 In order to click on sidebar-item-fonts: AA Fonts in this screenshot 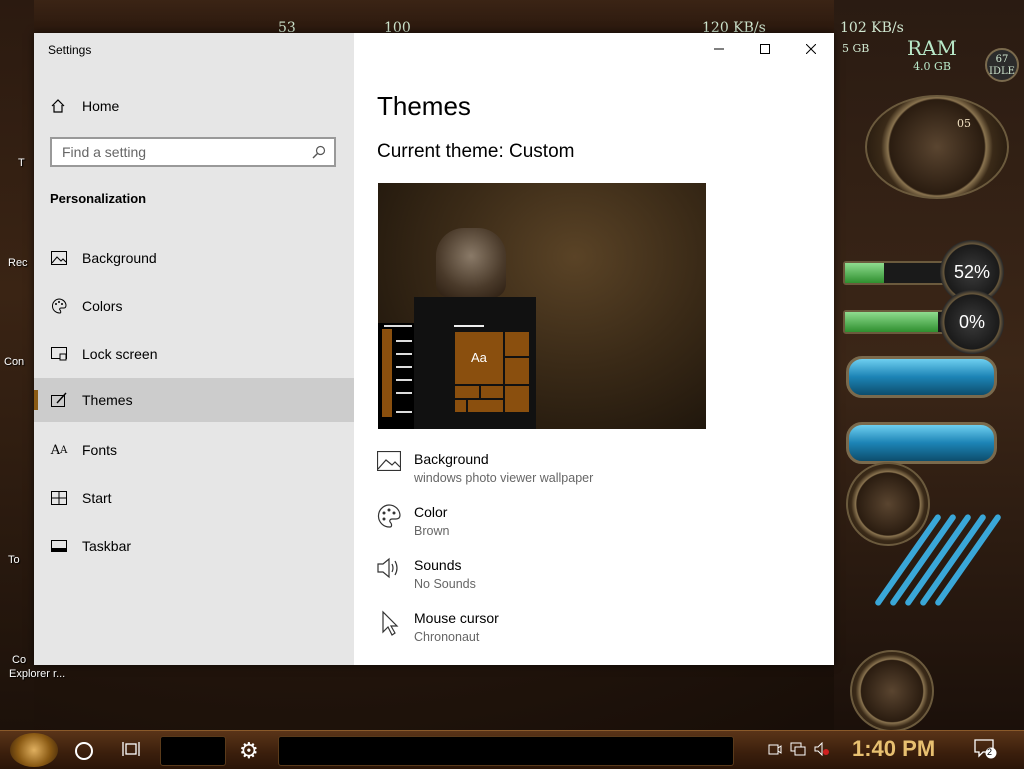, I will do `click(194, 450)`.